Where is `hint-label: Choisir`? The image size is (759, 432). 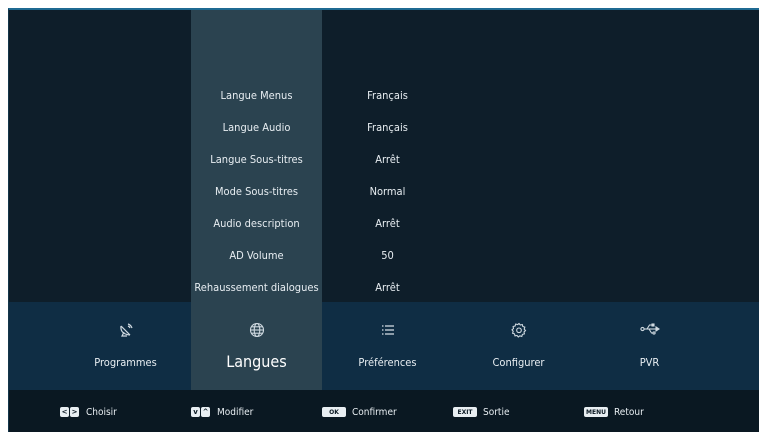
hint-label: Choisir is located at coordinates (101, 412).